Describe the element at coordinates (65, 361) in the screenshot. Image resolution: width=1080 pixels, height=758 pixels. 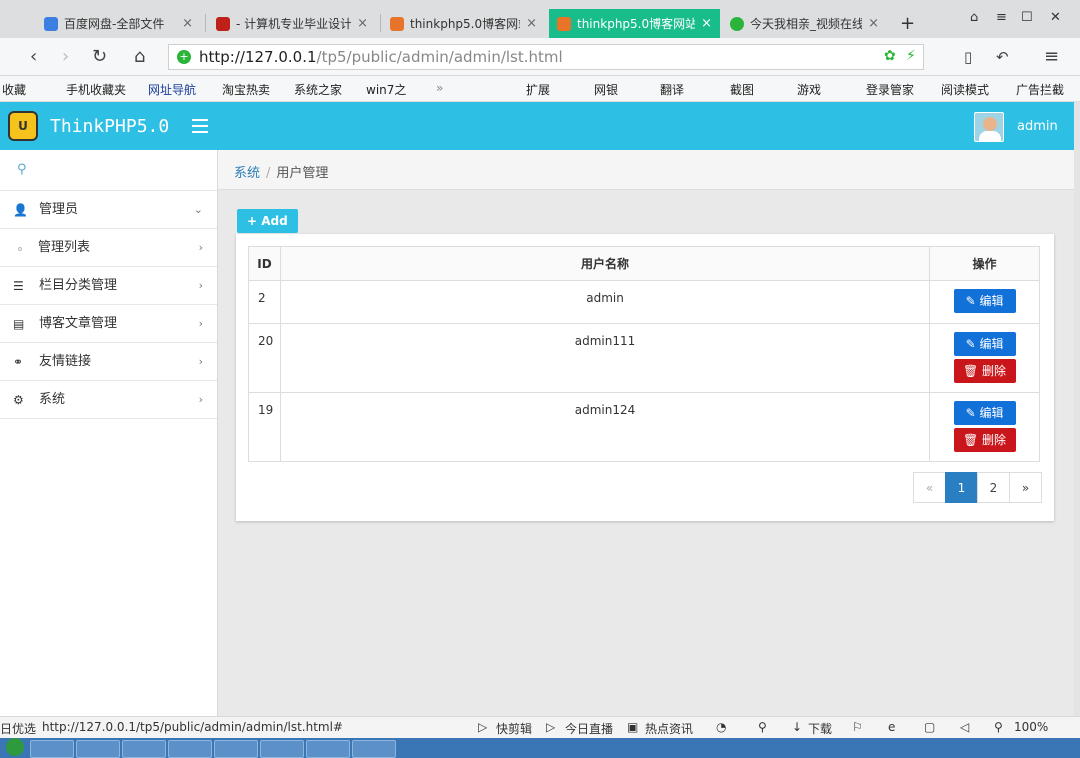
I see `sidebar-item-label: 友情链接` at that location.